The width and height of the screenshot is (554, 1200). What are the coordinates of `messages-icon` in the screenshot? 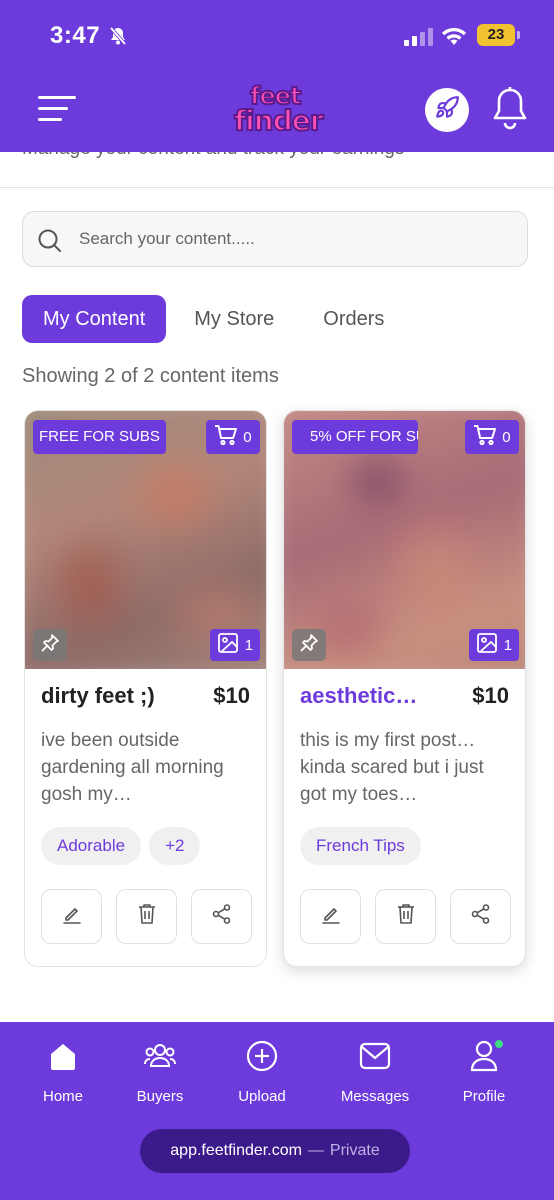 It's located at (375, 1058).